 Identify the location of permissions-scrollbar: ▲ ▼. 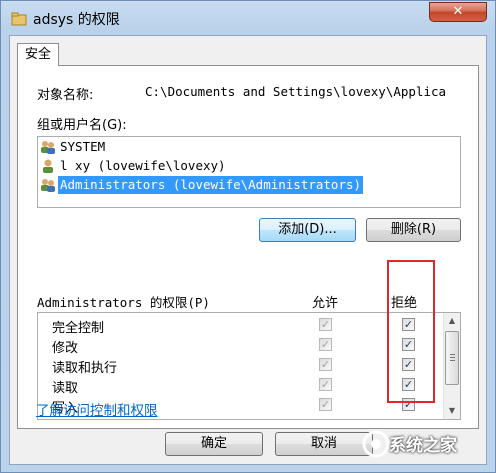
(451, 366).